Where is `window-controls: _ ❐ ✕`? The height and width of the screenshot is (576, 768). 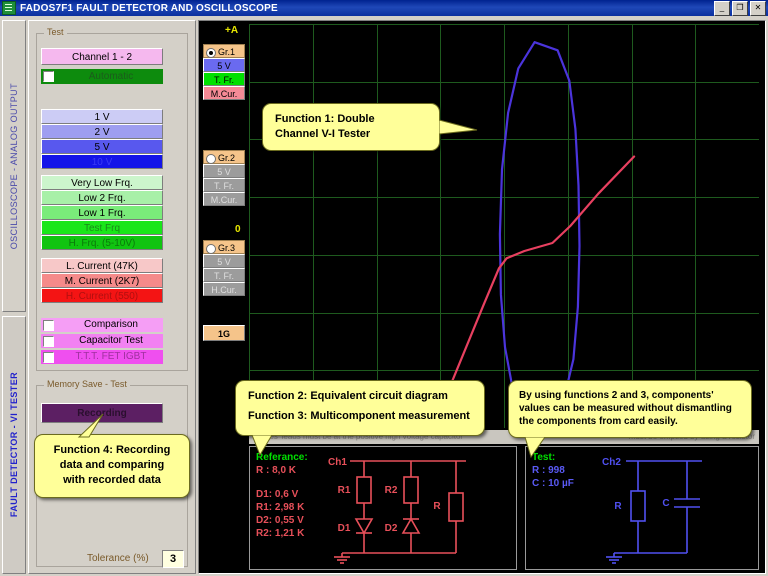
window-controls: _ ❐ ✕ is located at coordinates (740, 8).